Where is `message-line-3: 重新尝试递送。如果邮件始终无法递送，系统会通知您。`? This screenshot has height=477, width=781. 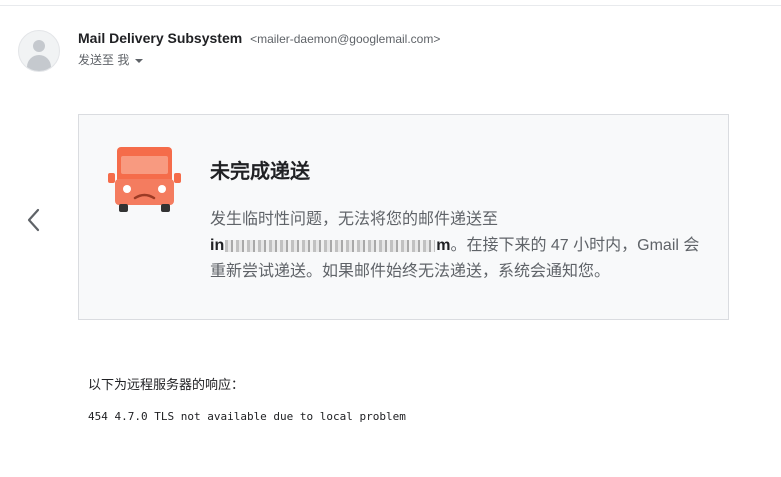 message-line-3: 重新尝试递送。如果邮件始终无法递送，系统会通知您。 is located at coordinates (410, 271).